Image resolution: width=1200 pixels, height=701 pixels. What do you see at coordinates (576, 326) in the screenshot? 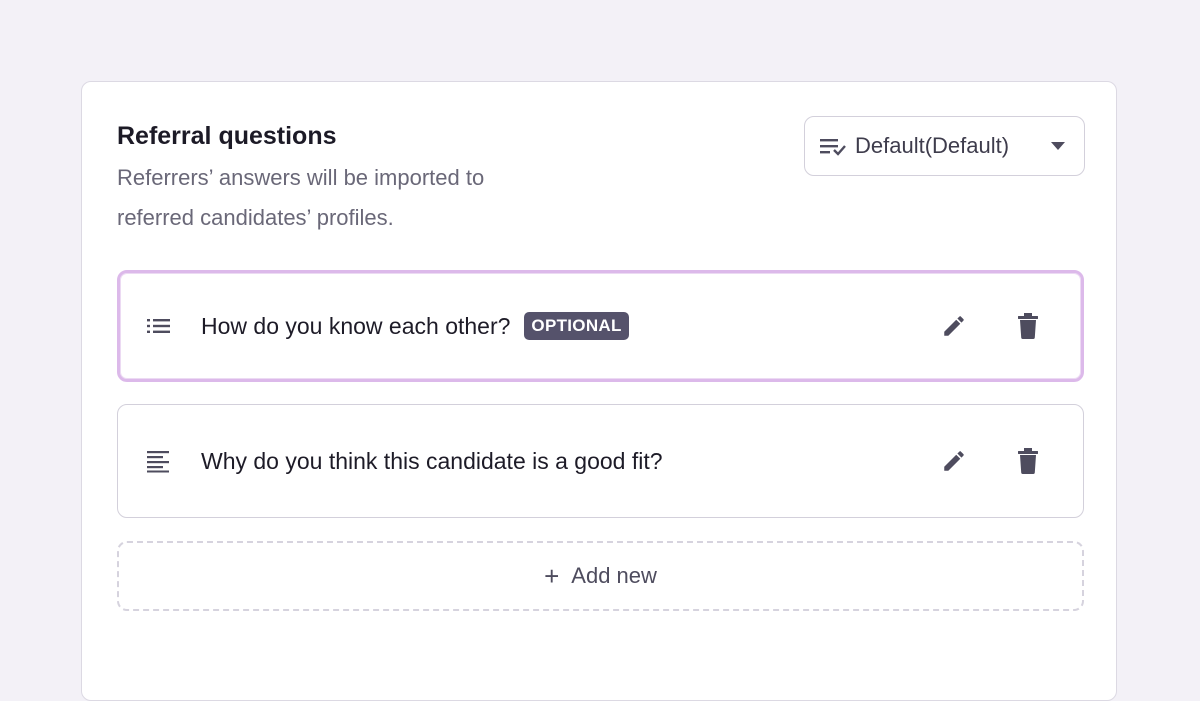
I see `optional-badge: OPTIONAL` at bounding box center [576, 326].